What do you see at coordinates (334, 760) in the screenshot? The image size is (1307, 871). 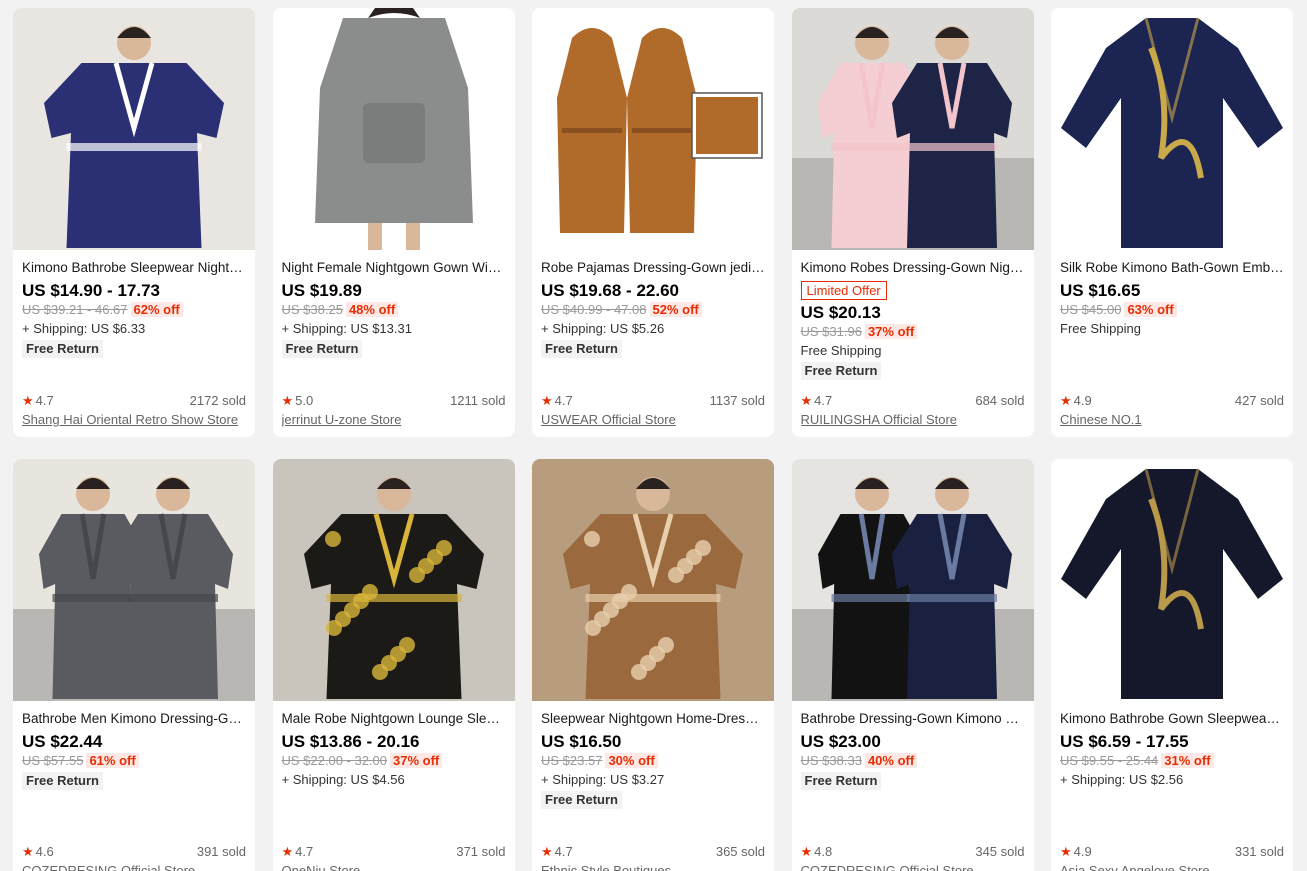 I see `original-price: US $22.00 - 32.00` at bounding box center [334, 760].